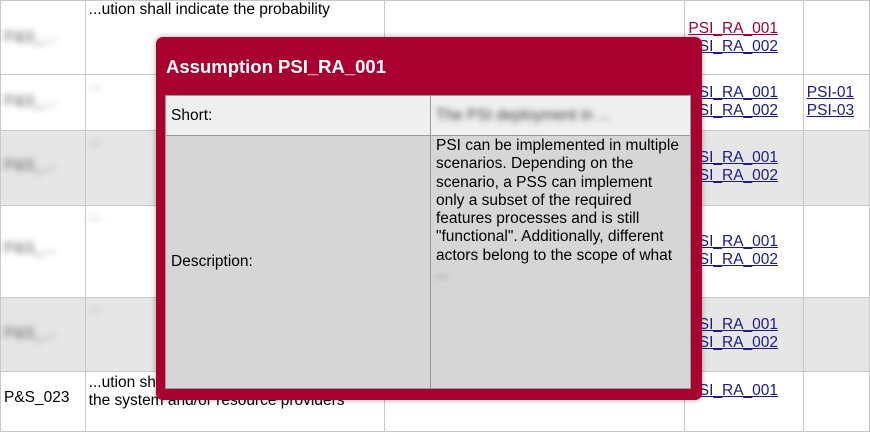 The width and height of the screenshot is (870, 432). Describe the element at coordinates (744, 401) in the screenshot. I see `assumption-links-cell: PSI_RA_001` at that location.